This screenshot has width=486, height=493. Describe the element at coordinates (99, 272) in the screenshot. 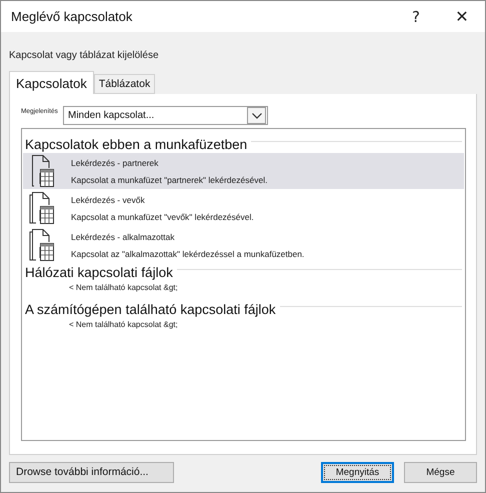

I see `section-heading: Hálózati kapcsolati fájlok` at that location.